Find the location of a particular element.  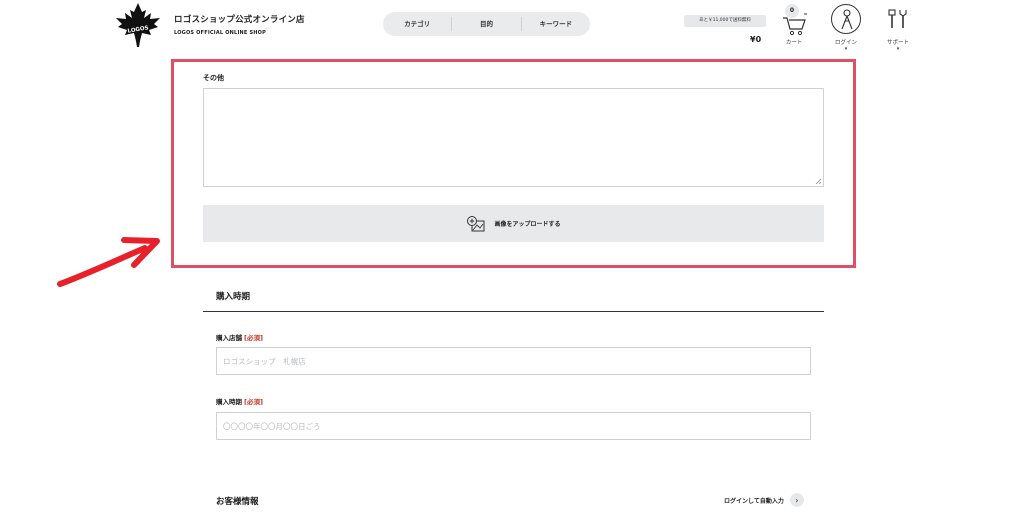

login-label: ログイン is located at coordinates (845, 43).